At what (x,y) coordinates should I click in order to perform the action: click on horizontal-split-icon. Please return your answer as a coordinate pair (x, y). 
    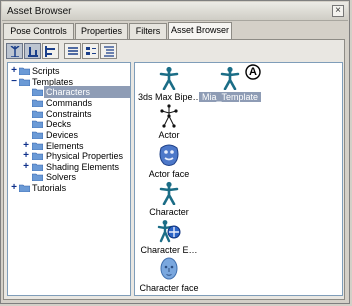
    Looking at the image, I should click on (50, 51).